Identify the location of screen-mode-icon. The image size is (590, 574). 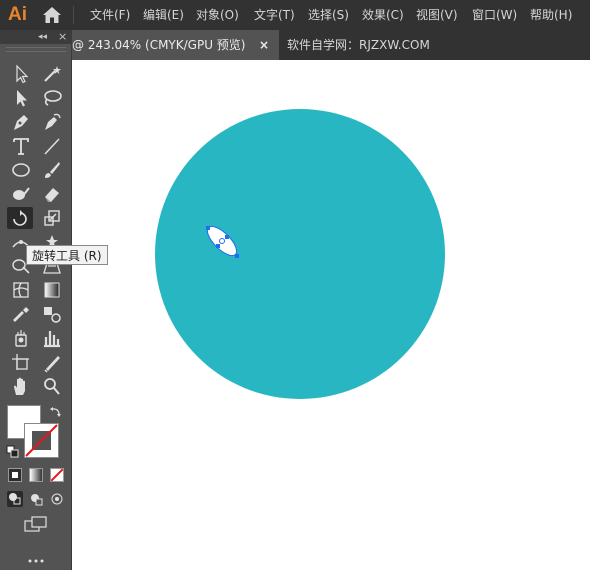
(36, 525).